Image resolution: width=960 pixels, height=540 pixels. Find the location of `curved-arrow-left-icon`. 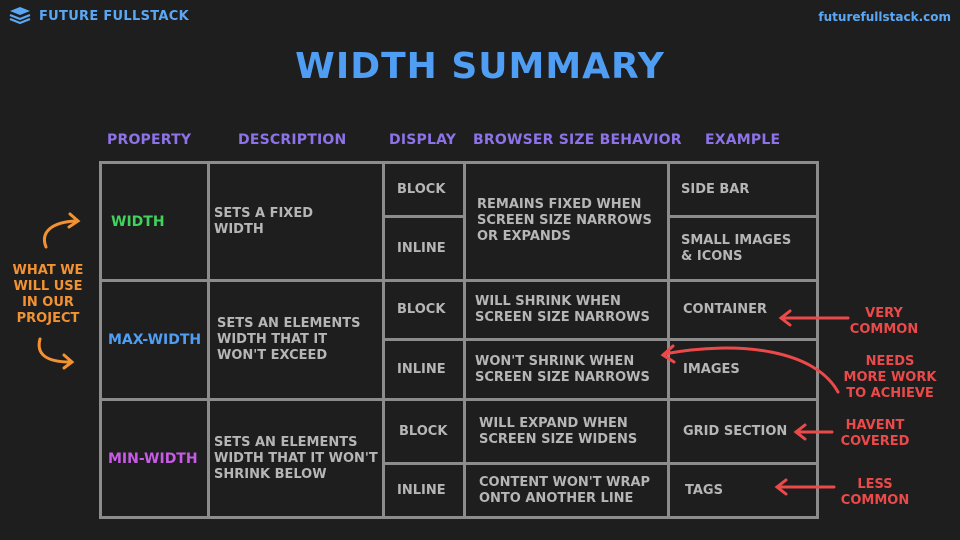

curved-arrow-left-icon is located at coordinates (750, 369).